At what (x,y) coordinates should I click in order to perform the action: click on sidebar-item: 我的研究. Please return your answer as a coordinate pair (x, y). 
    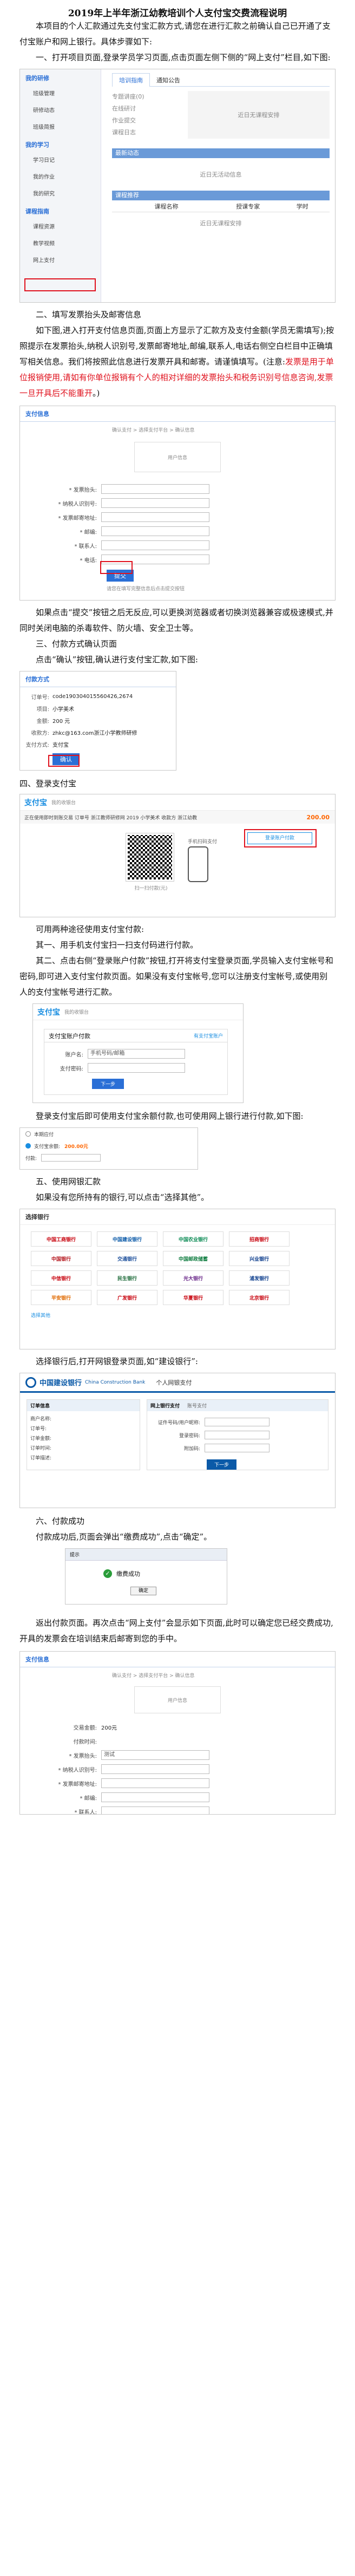
    Looking at the image, I should click on (60, 194).